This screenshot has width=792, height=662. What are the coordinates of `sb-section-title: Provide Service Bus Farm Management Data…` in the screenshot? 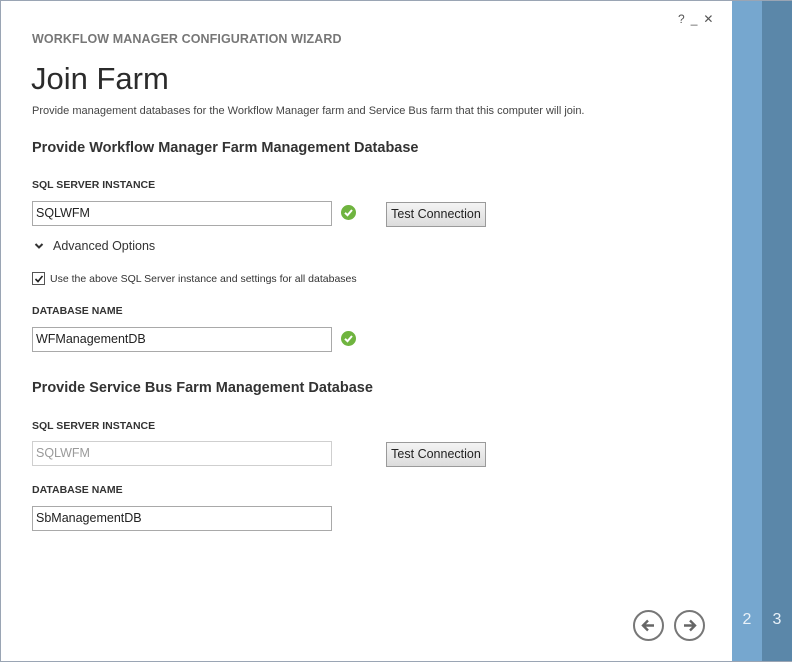 It's located at (202, 388).